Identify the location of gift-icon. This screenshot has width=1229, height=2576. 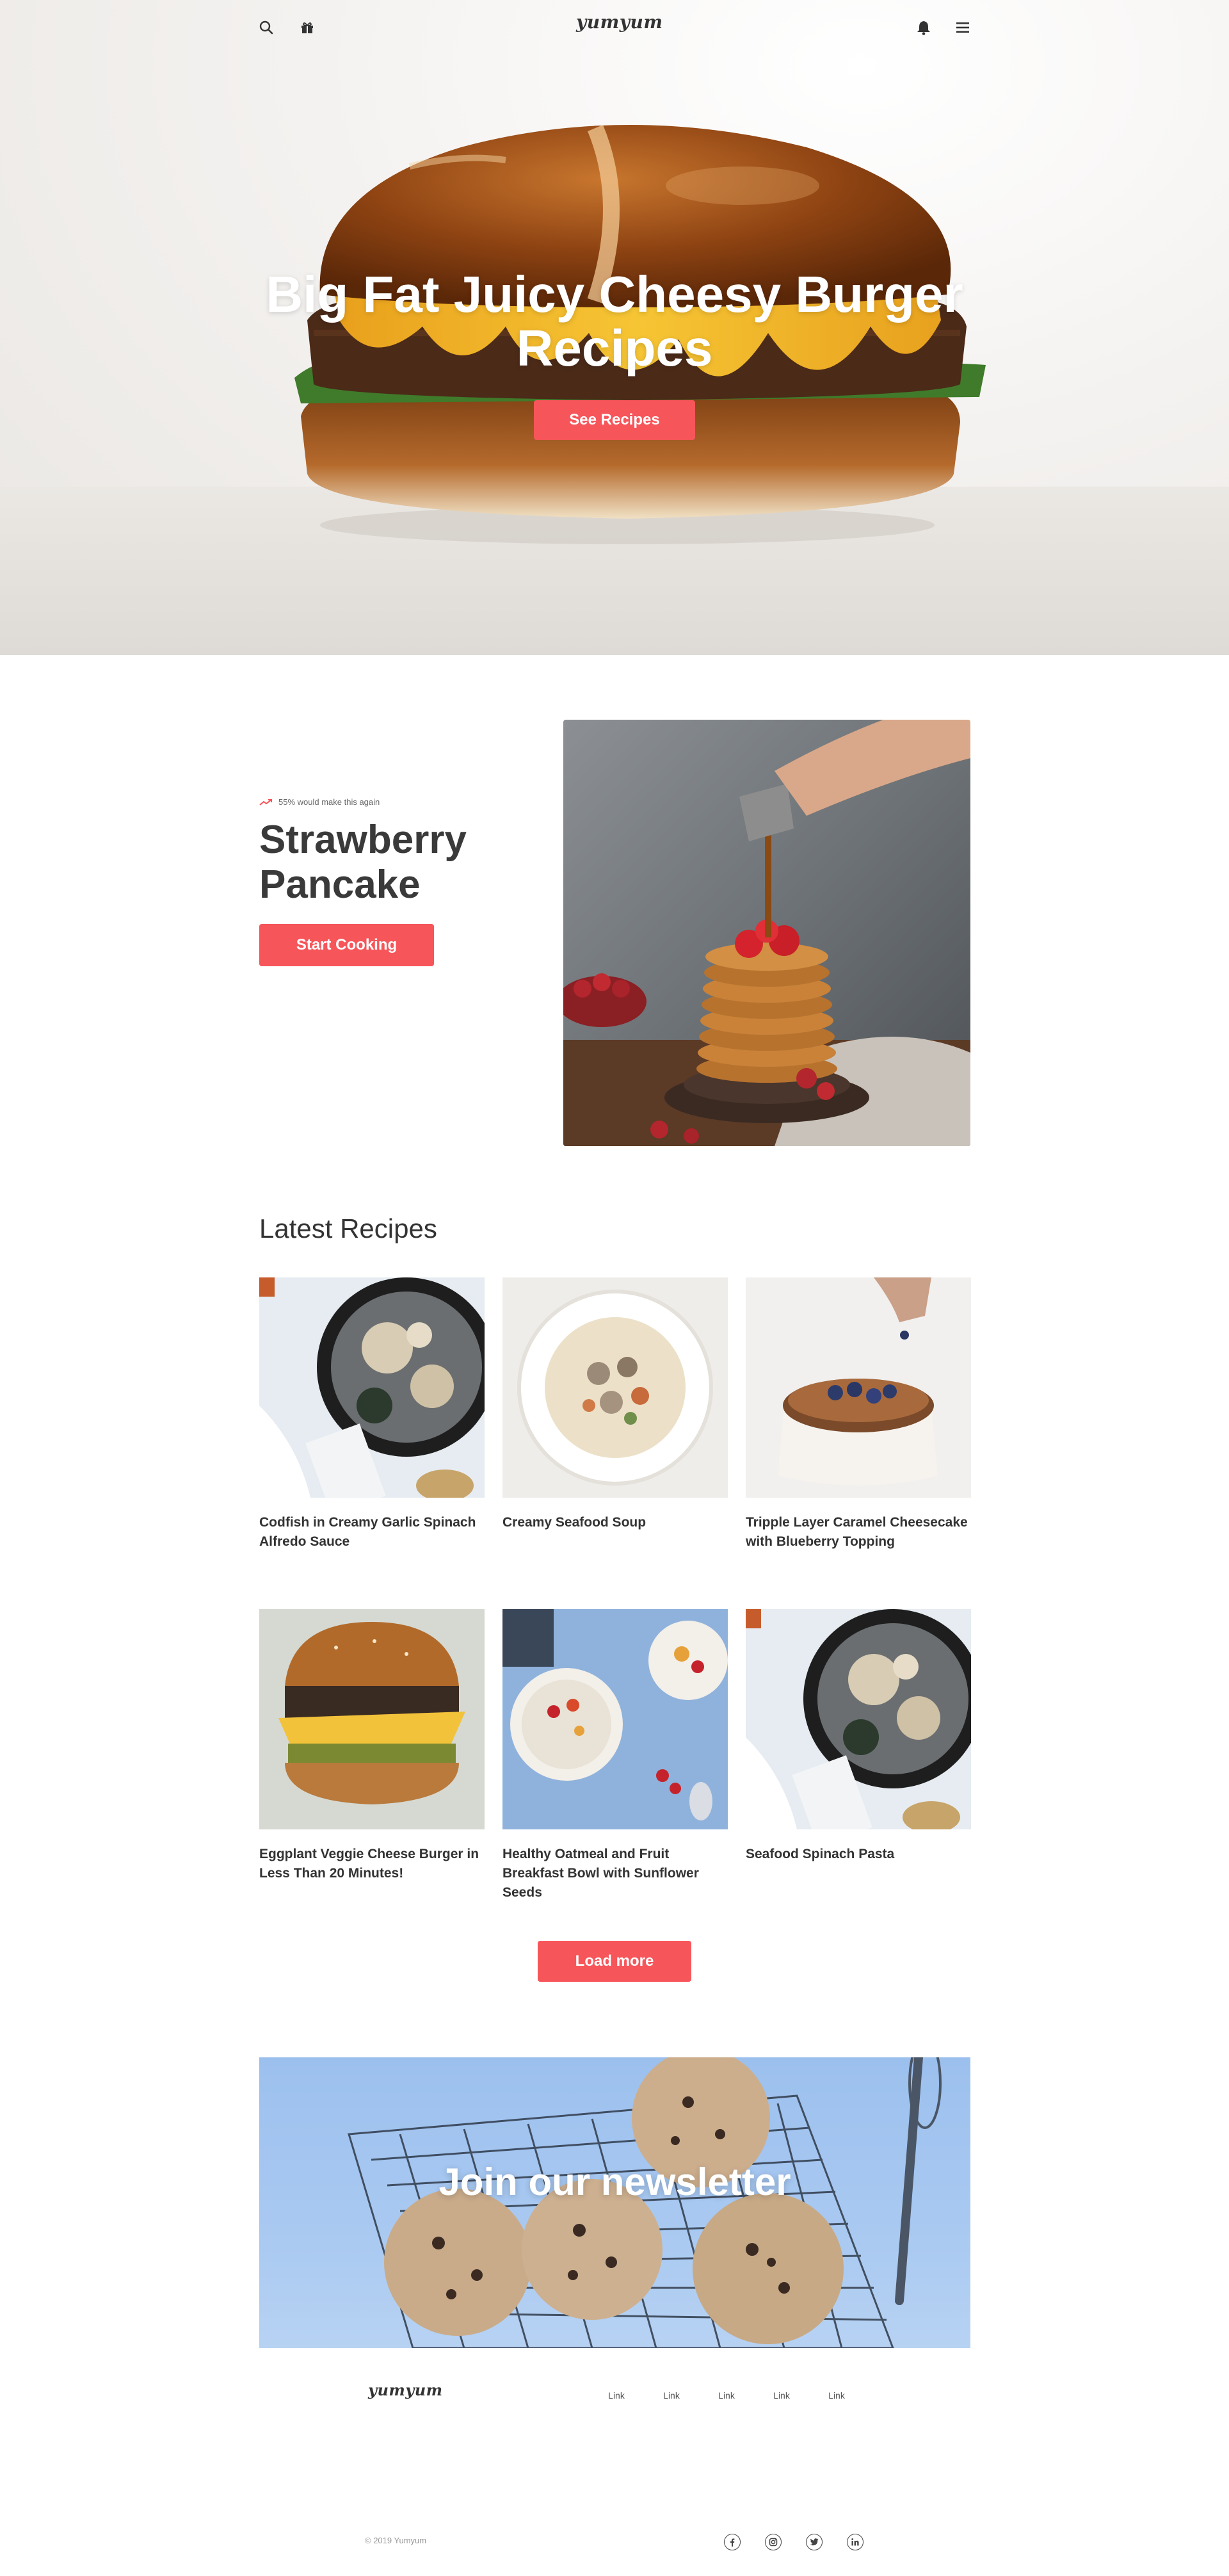
(308, 27).